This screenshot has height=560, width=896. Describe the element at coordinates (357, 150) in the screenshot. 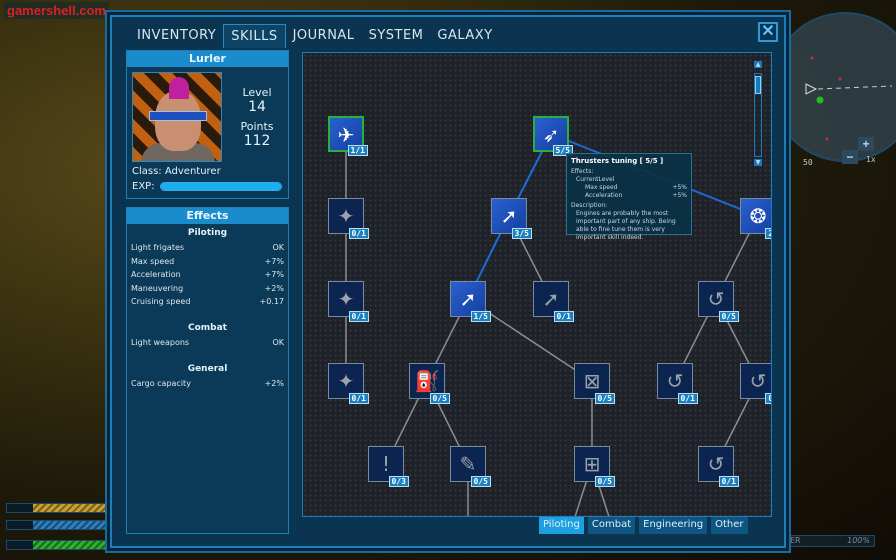

I see `skill-level-badge: 1/1` at that location.